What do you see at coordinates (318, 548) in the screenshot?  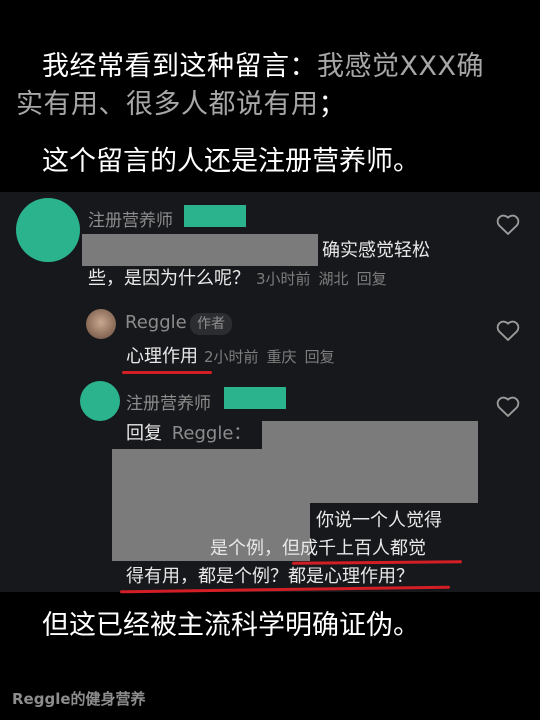 I see `comment-text-line2: 是个例，但成千上百人都觉` at bounding box center [318, 548].